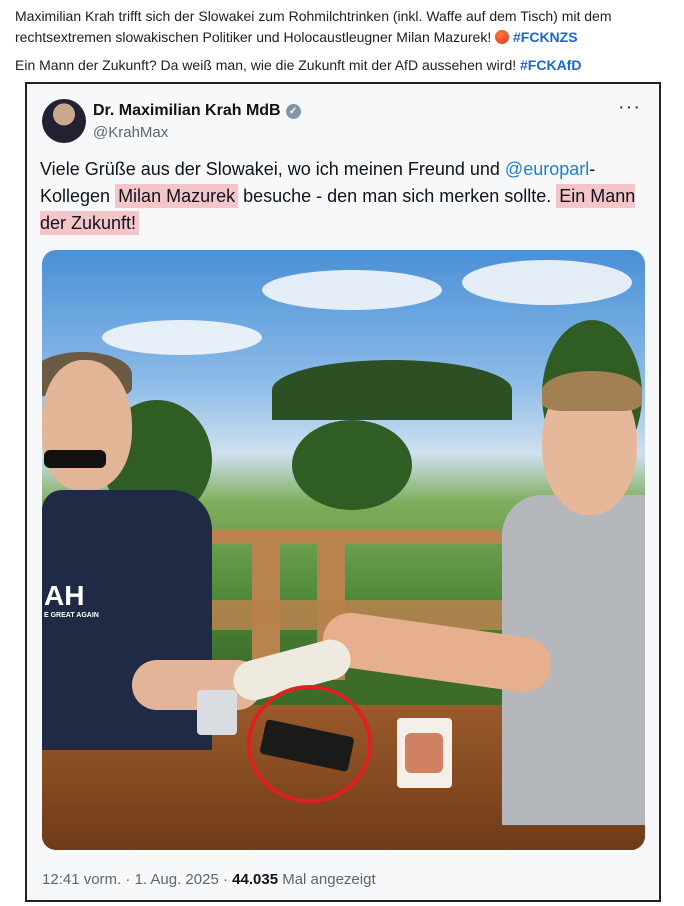 The height and width of the screenshot is (906, 684). I want to click on view-count-label: Mal angezeigt, so click(329, 879).